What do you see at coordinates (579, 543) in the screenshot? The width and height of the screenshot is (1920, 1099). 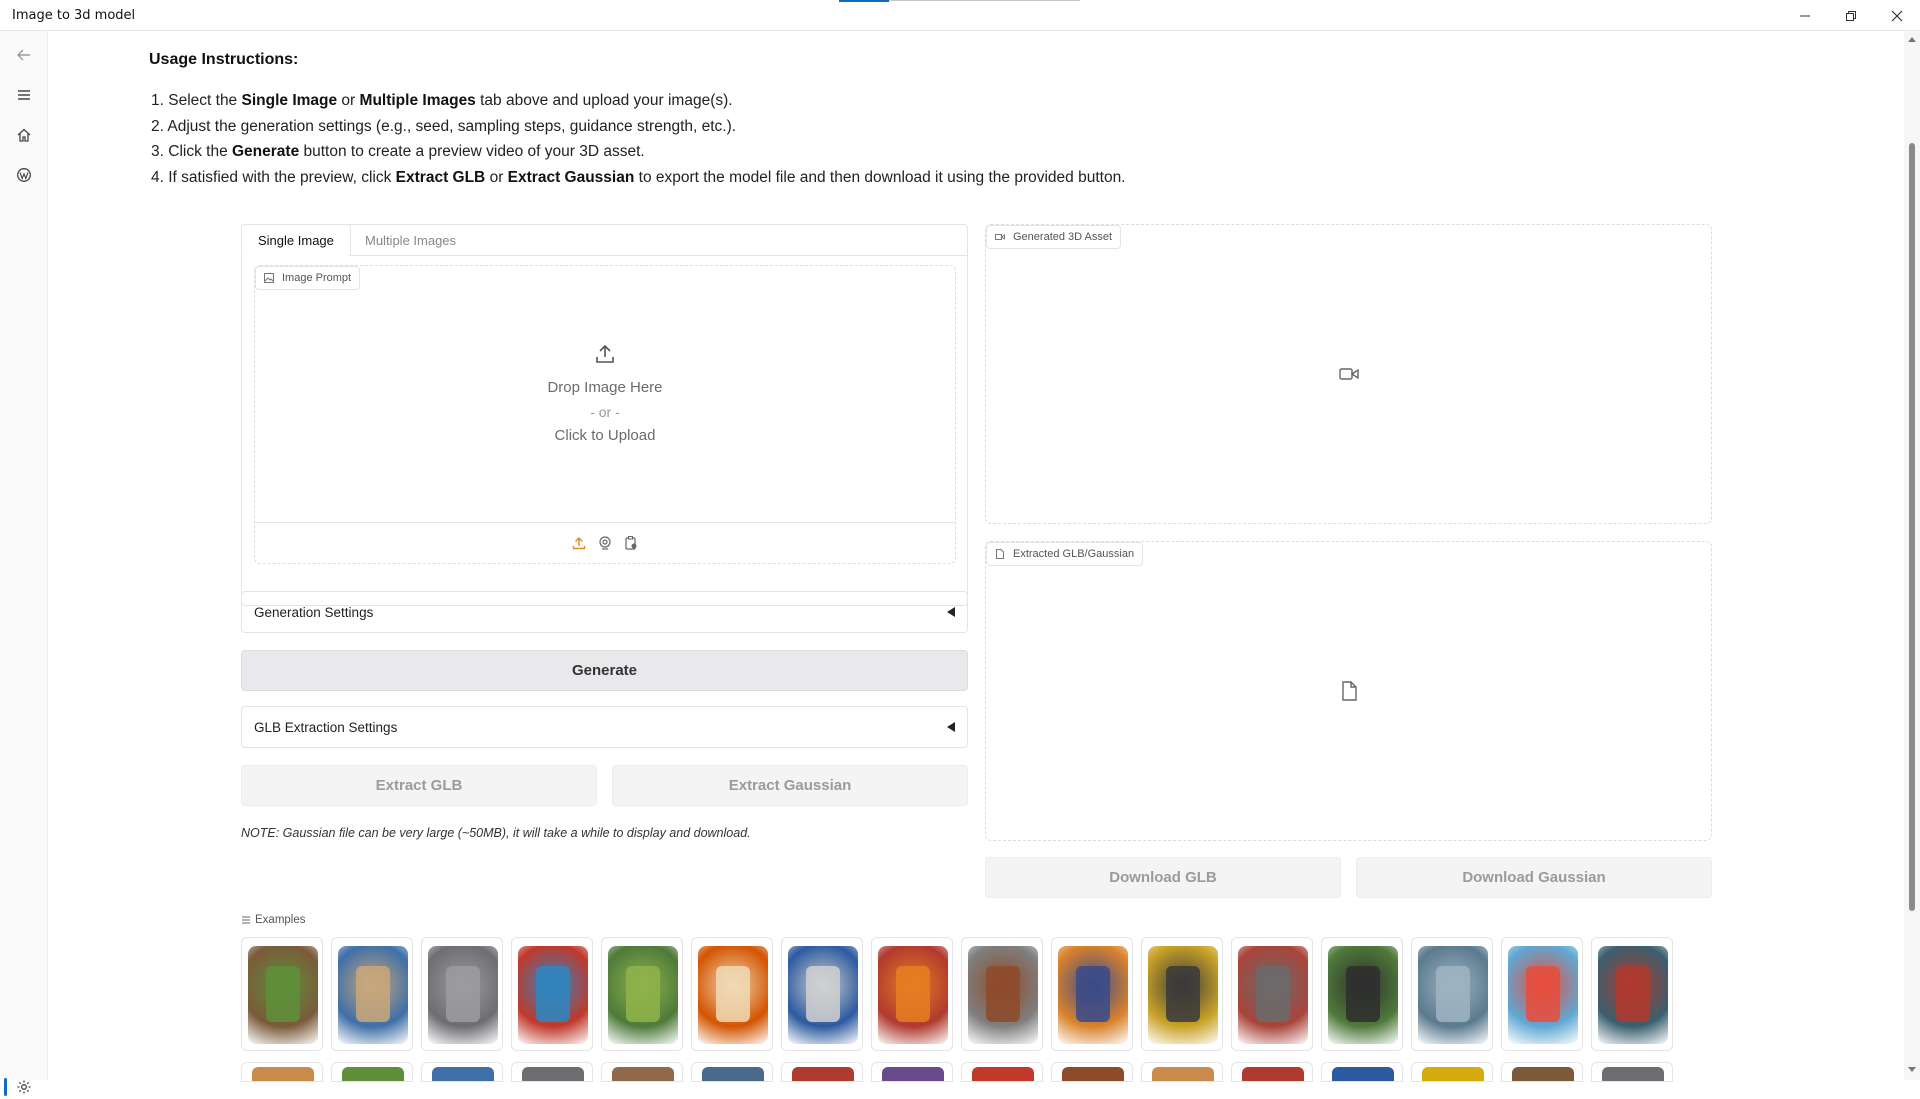 I see `upload-source-icon` at bounding box center [579, 543].